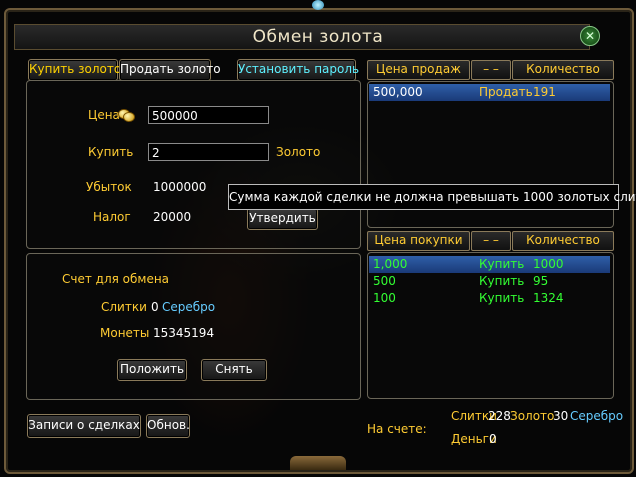 The width and height of the screenshot is (636, 477). What do you see at coordinates (112, 217) in the screenshot?
I see `tax-label: Налог` at bounding box center [112, 217].